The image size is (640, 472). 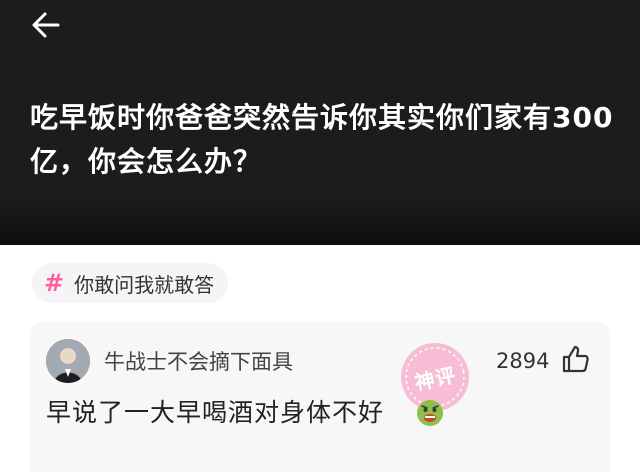 I want to click on like-button, so click(x=575, y=359).